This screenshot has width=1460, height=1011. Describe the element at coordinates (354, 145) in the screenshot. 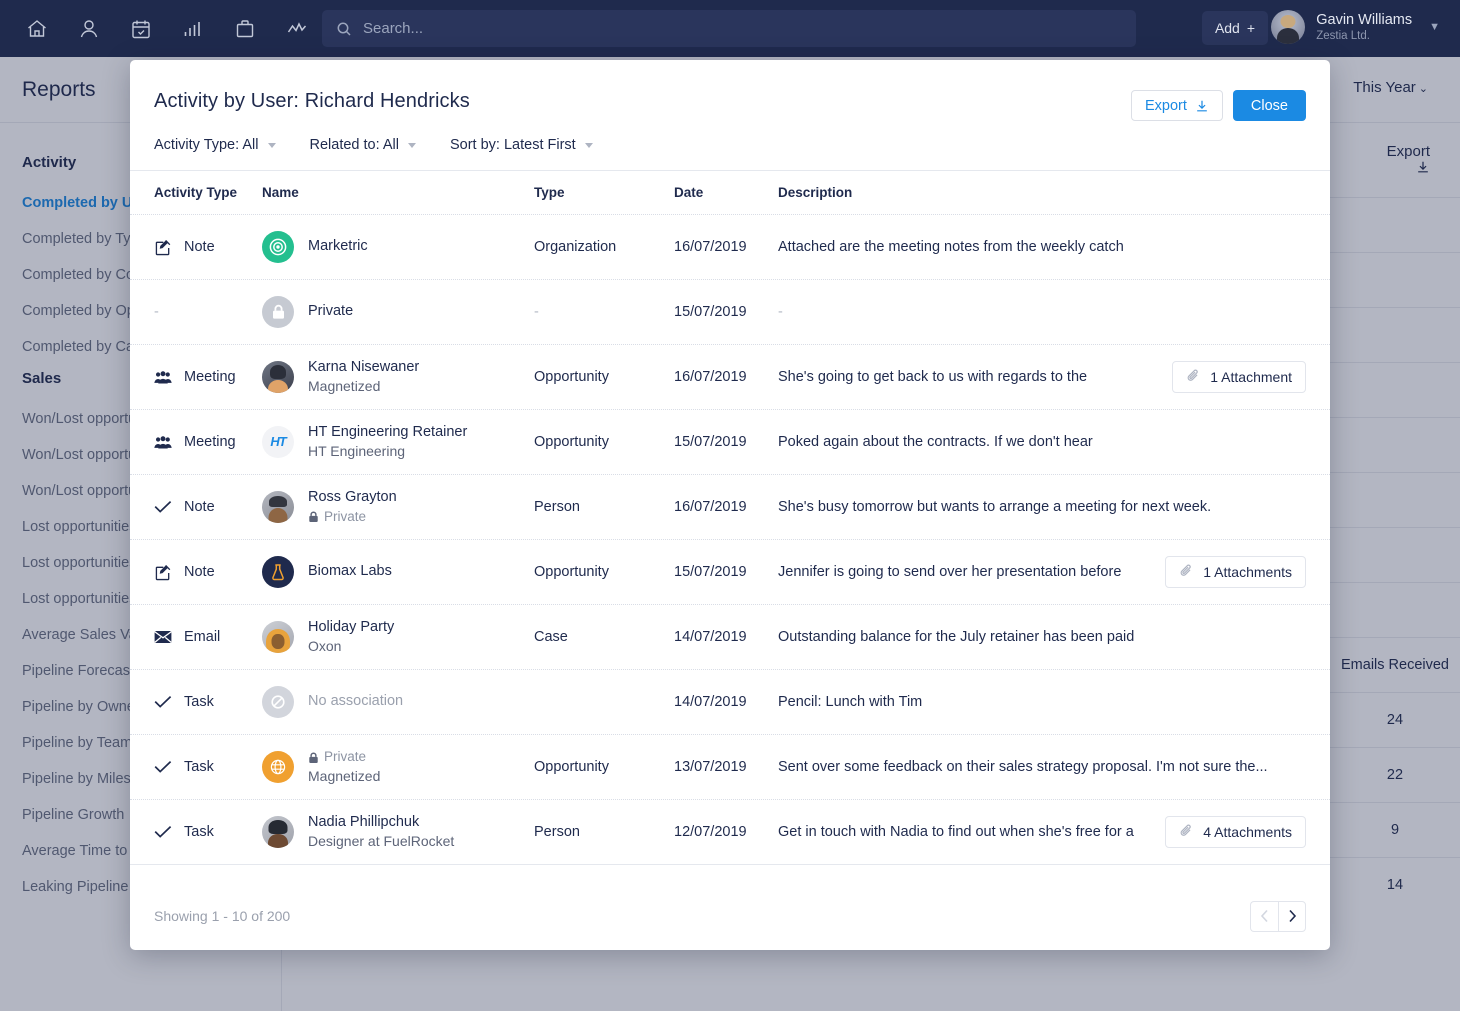

I see `related-to-filter-label: Related to: All` at that location.